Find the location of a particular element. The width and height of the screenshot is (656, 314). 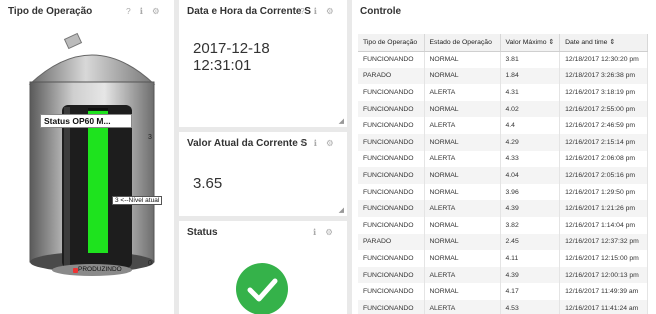

cell-date-time: 12/16/2017 2:06:08 pm is located at coordinates (604, 159).